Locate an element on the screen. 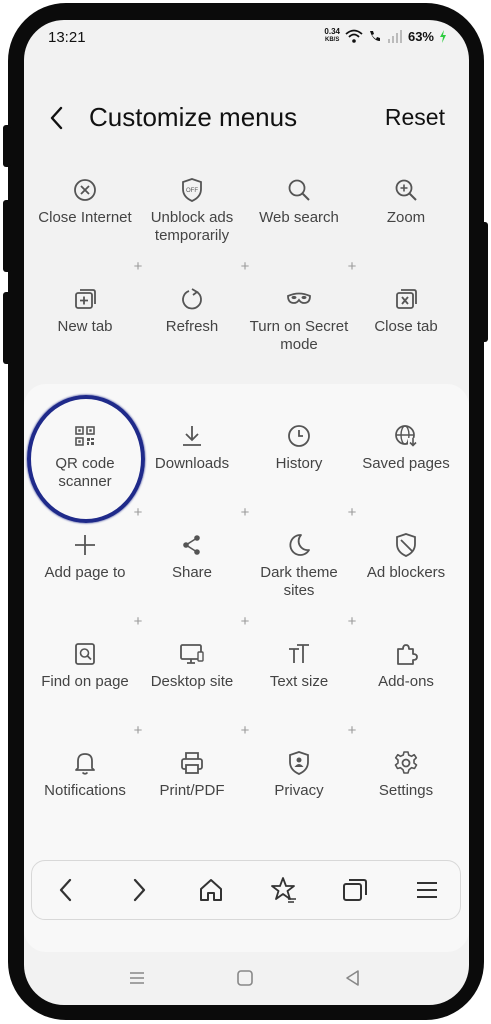 Image resolution: width=491 pixels, height=1024 pixels. menu-option-label: Turn on Secret mode is located at coordinates (299, 335).